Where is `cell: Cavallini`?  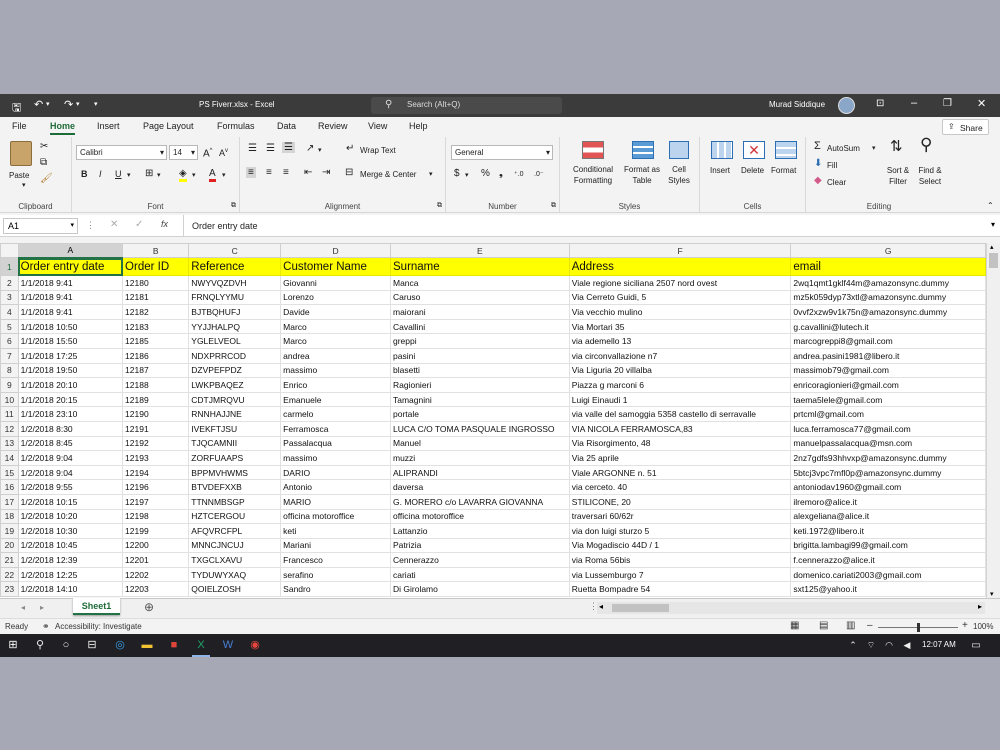 cell: Cavallini is located at coordinates (480, 326).